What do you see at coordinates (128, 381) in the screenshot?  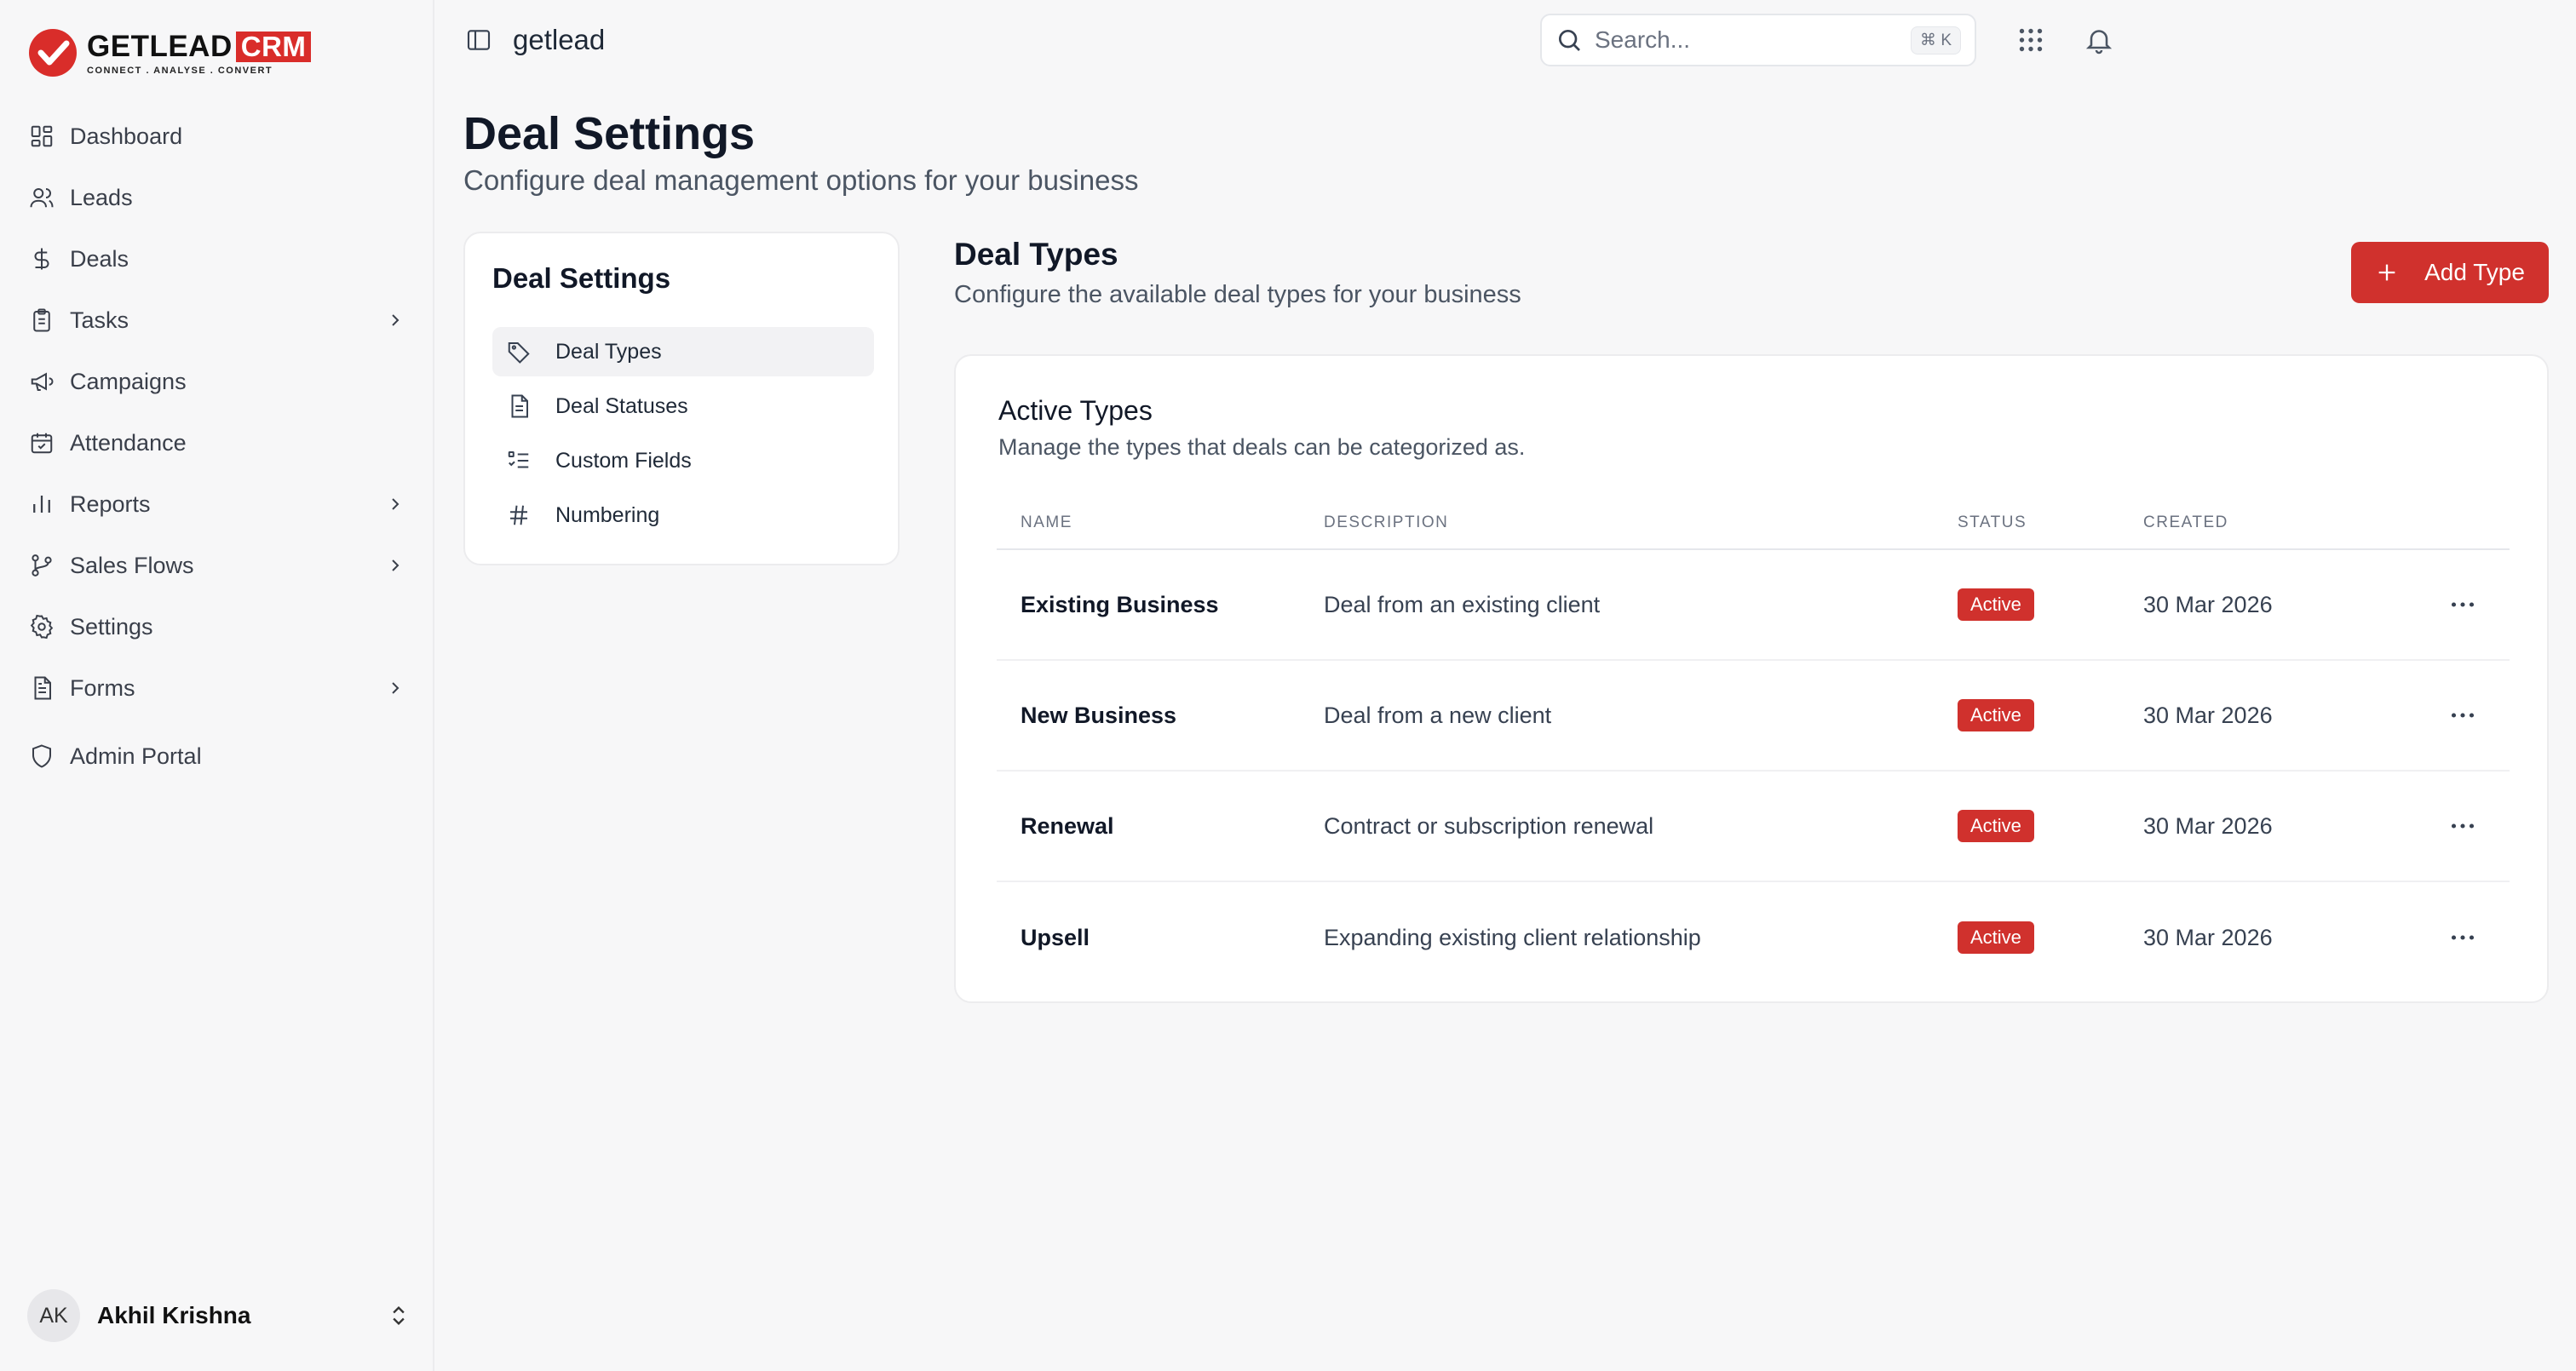 I see `sidebar-item-label: Campaigns` at bounding box center [128, 381].